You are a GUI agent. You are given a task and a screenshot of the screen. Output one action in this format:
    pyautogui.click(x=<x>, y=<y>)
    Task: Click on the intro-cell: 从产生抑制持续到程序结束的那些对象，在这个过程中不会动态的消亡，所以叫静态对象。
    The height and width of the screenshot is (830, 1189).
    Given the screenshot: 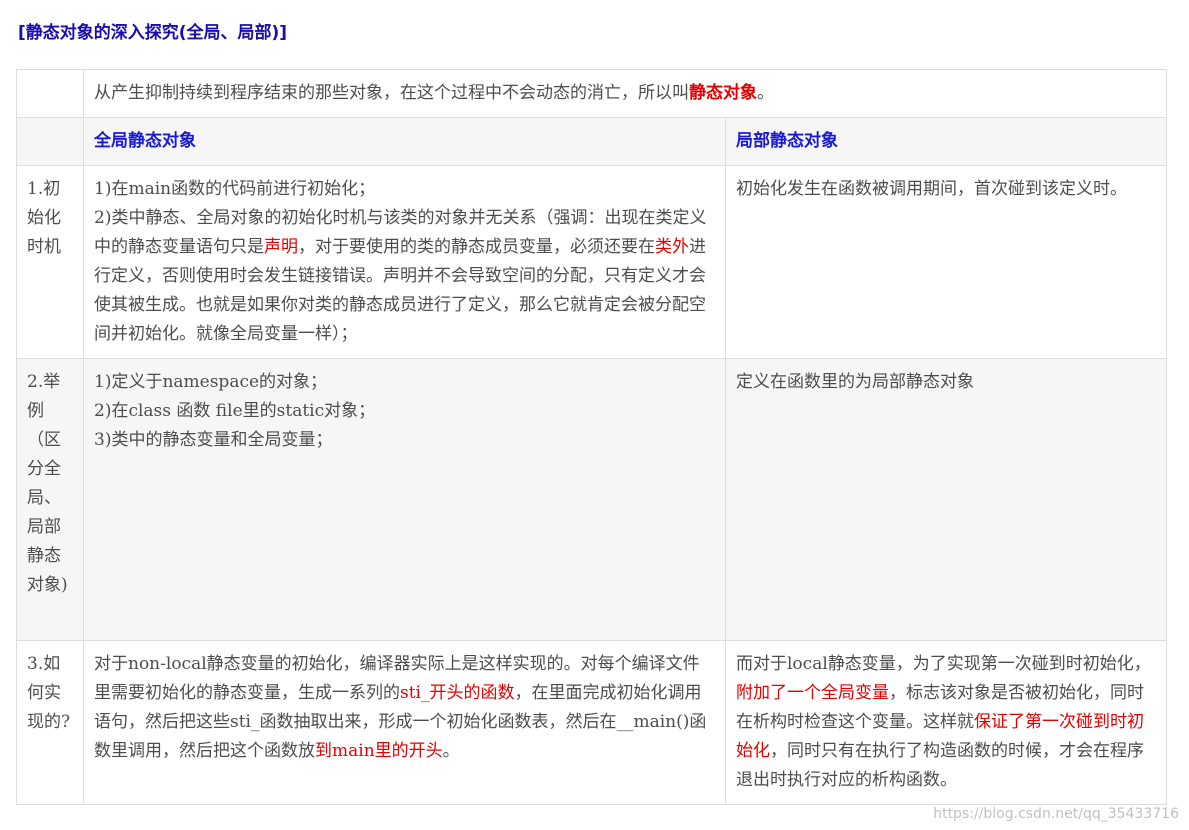 What is the action you would take?
    pyautogui.click(x=625, y=93)
    